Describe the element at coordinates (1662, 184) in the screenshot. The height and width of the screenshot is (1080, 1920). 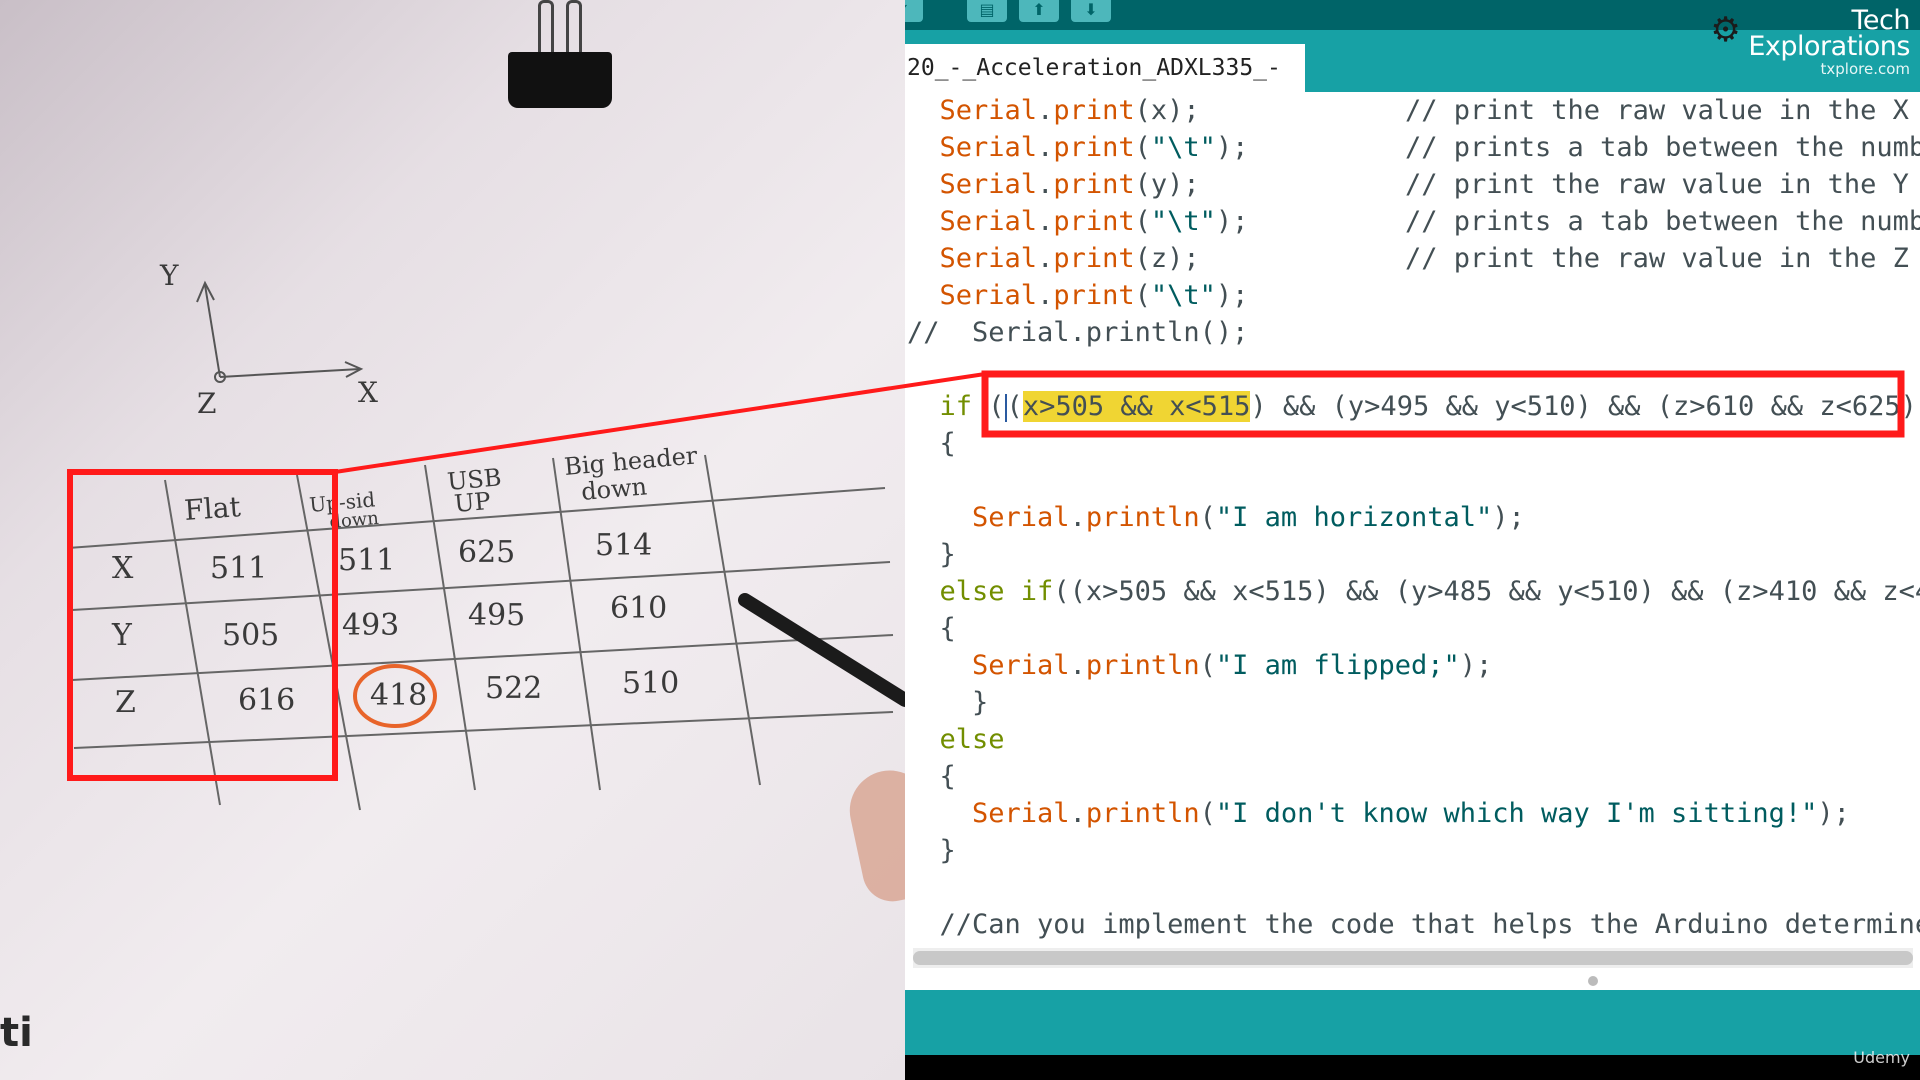
I see `code-comment: // print the raw value in the Y a` at that location.